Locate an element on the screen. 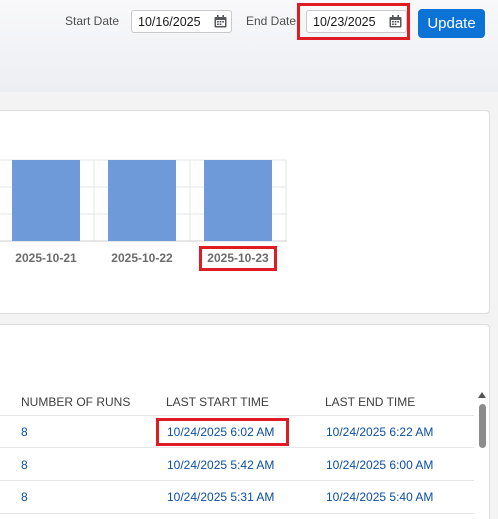 Image resolution: width=498 pixels, height=519 pixels. start-date-value: 10/16/2025 is located at coordinates (169, 22).